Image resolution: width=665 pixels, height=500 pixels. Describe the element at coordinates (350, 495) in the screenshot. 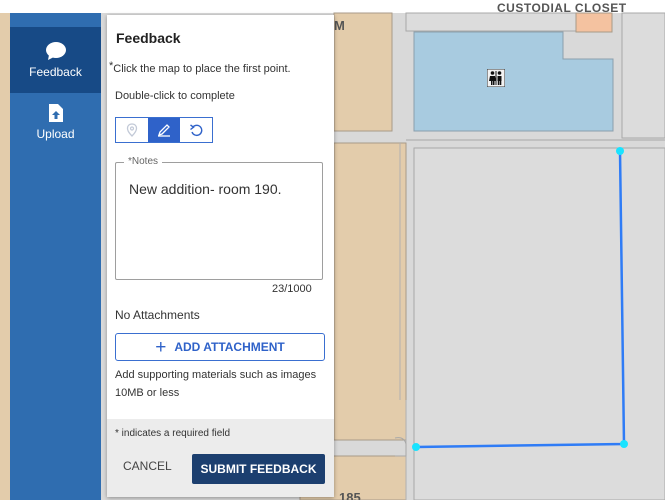

I see `map-label-room-185: 185` at that location.